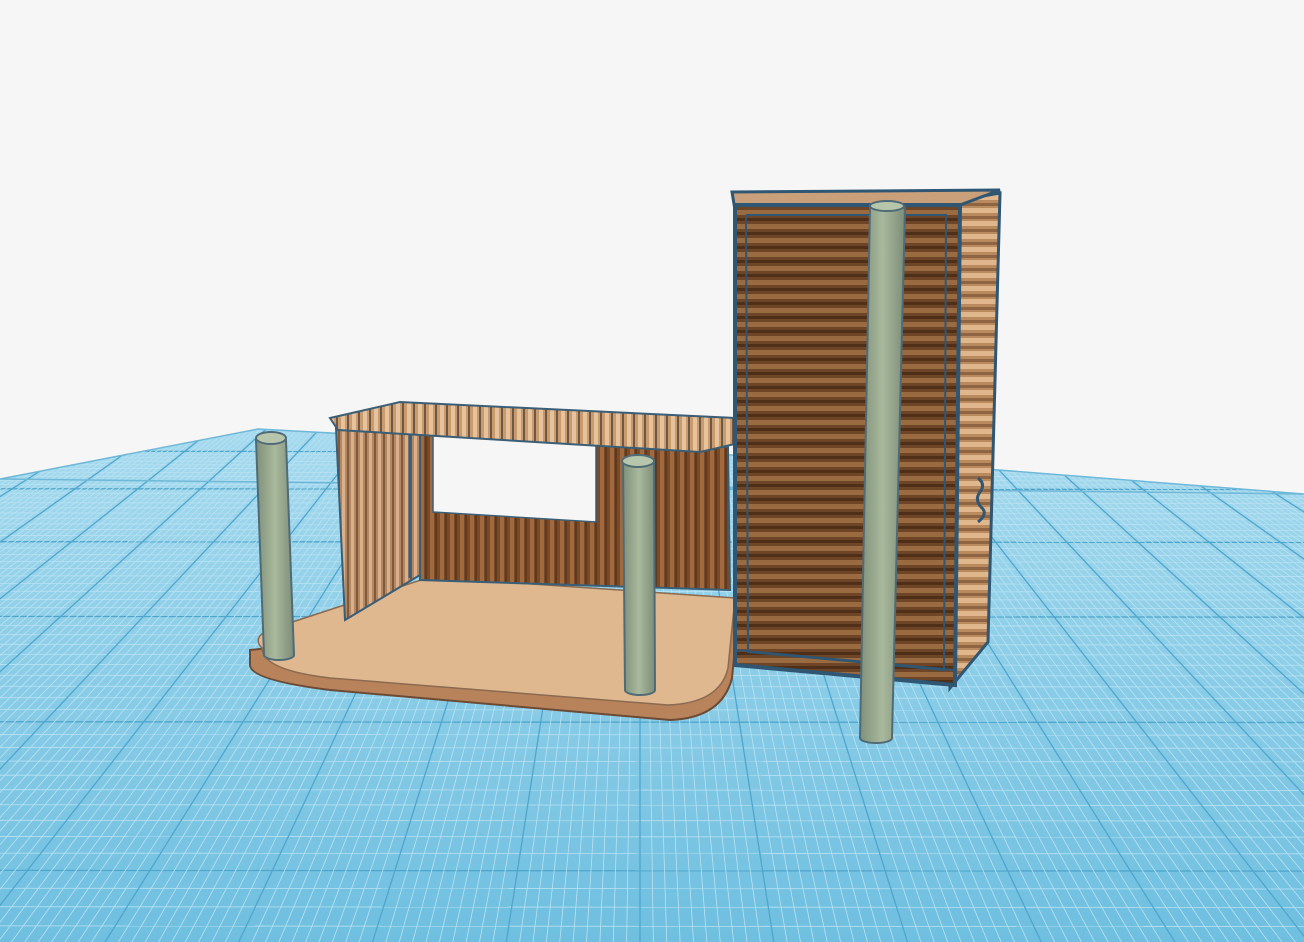  I want to click on tall-container-front, so click(848, 445).